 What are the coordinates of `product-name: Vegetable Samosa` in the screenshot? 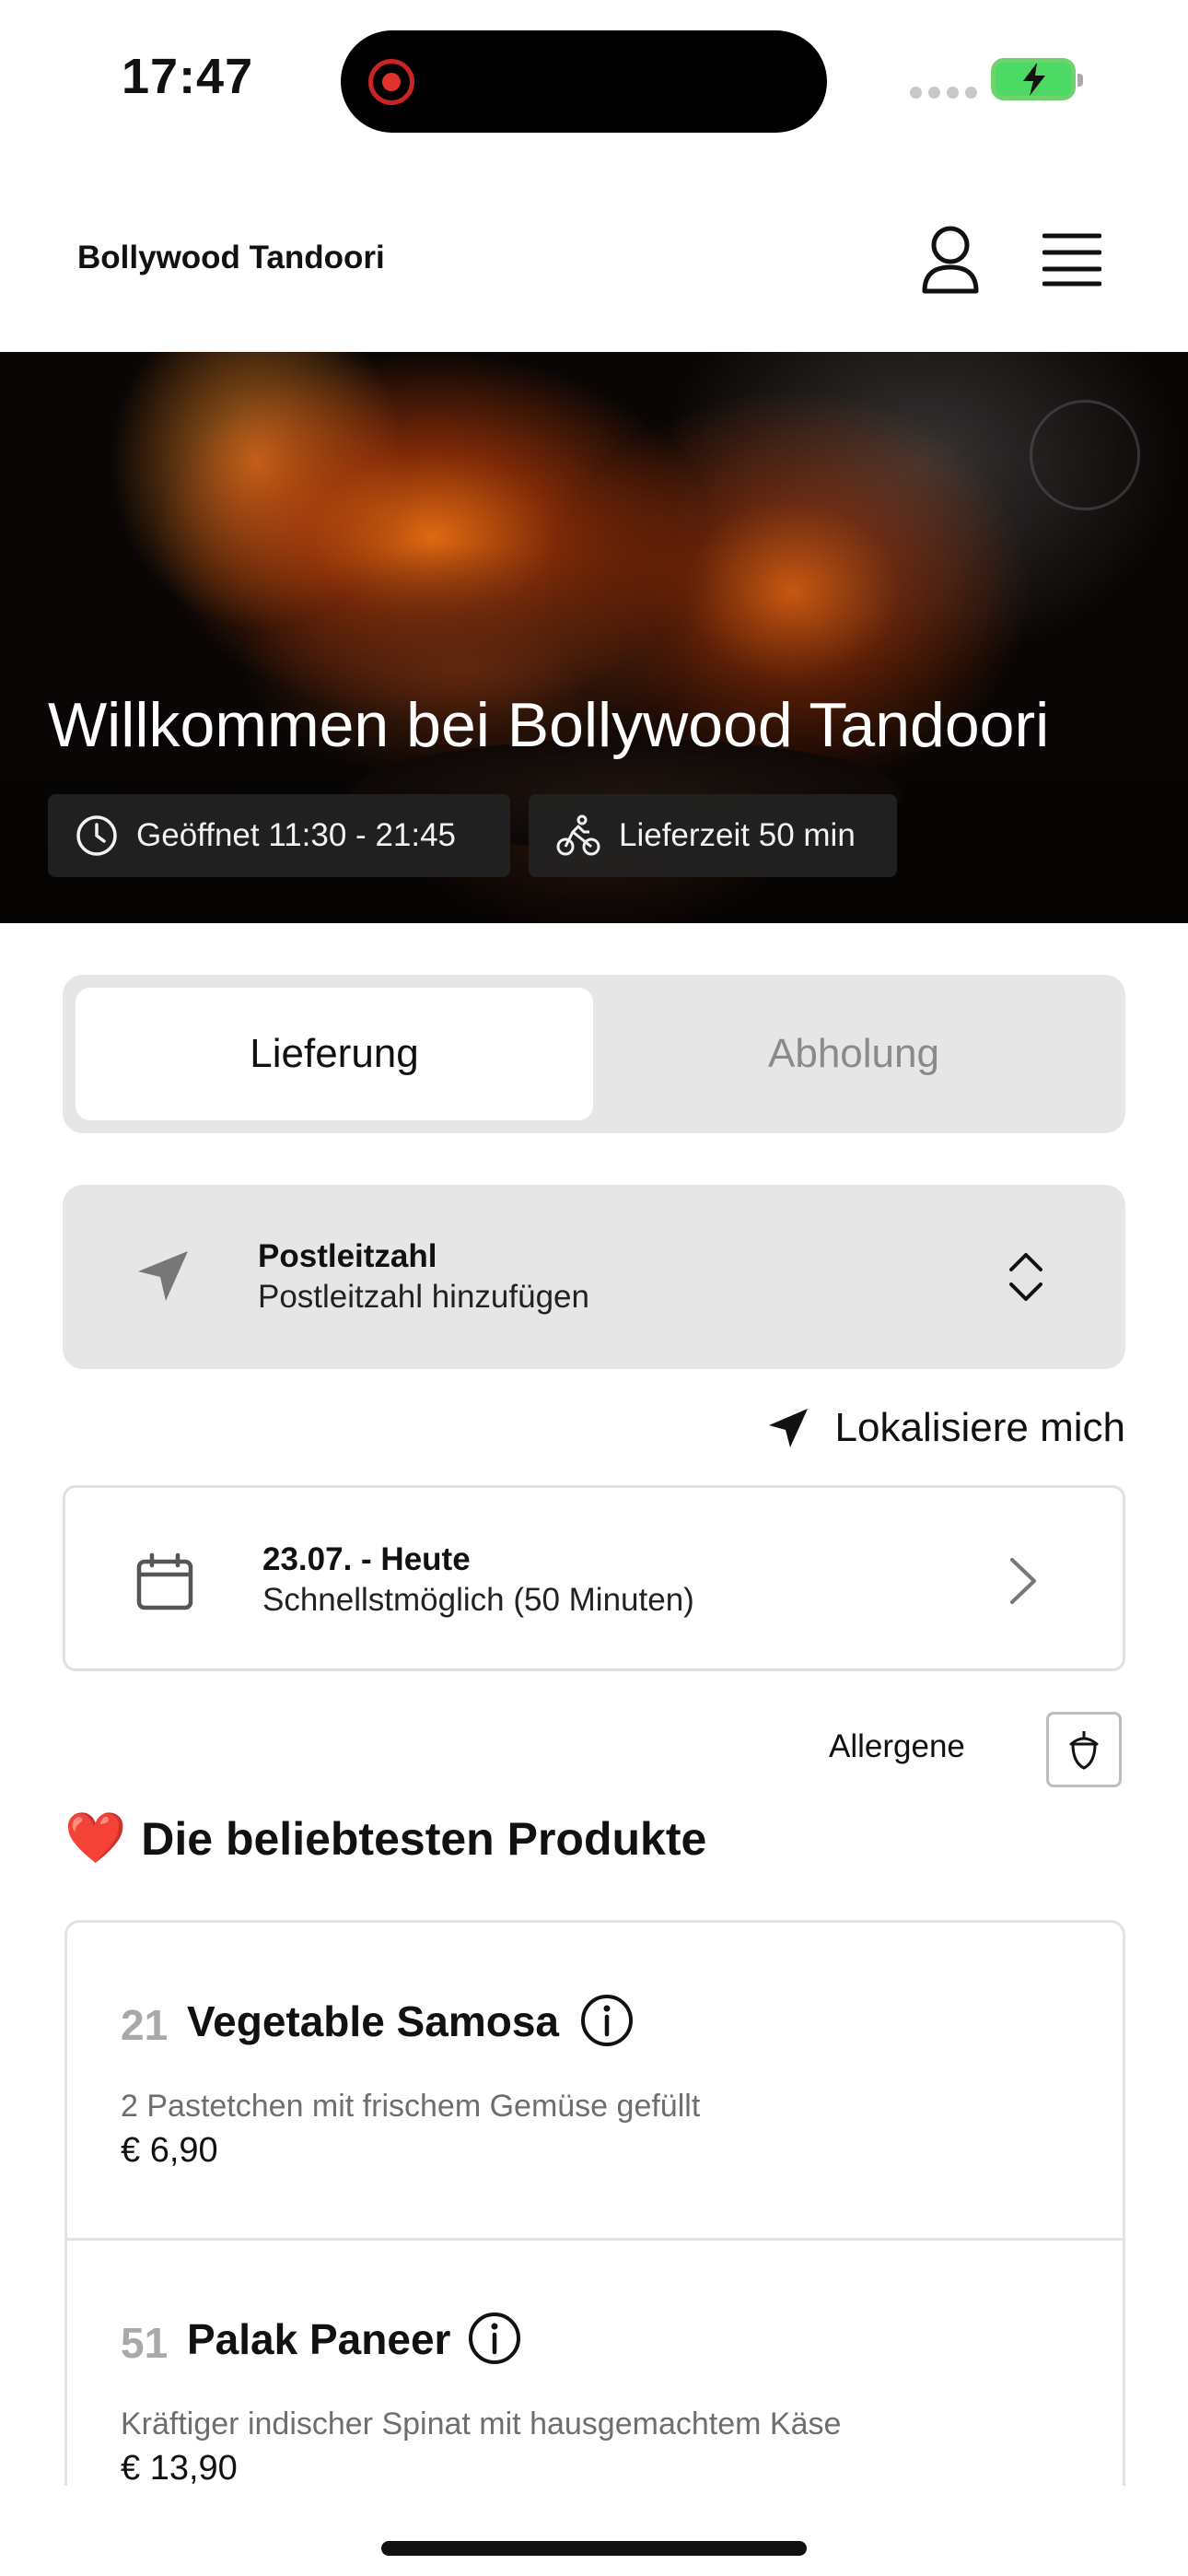 It's located at (373, 2021).